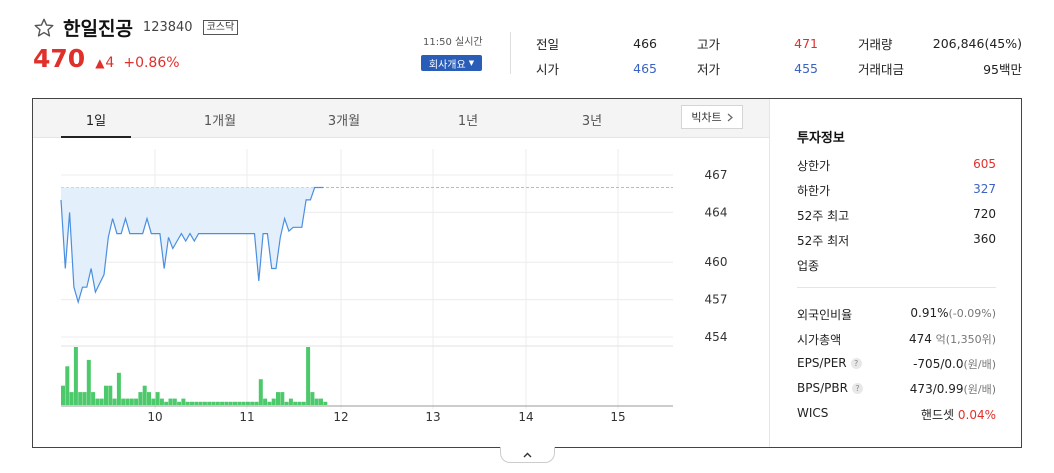 The width and height of the screenshot is (1054, 473). Describe the element at coordinates (592, 119) in the screenshot. I see `tab-3year: 3년` at that location.